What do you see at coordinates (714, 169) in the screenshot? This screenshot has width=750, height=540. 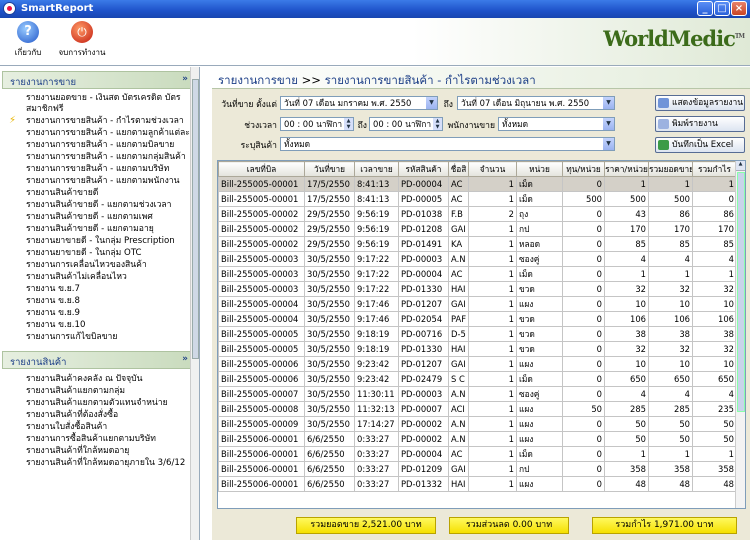 I see `column-header: รวมกำไร` at bounding box center [714, 169].